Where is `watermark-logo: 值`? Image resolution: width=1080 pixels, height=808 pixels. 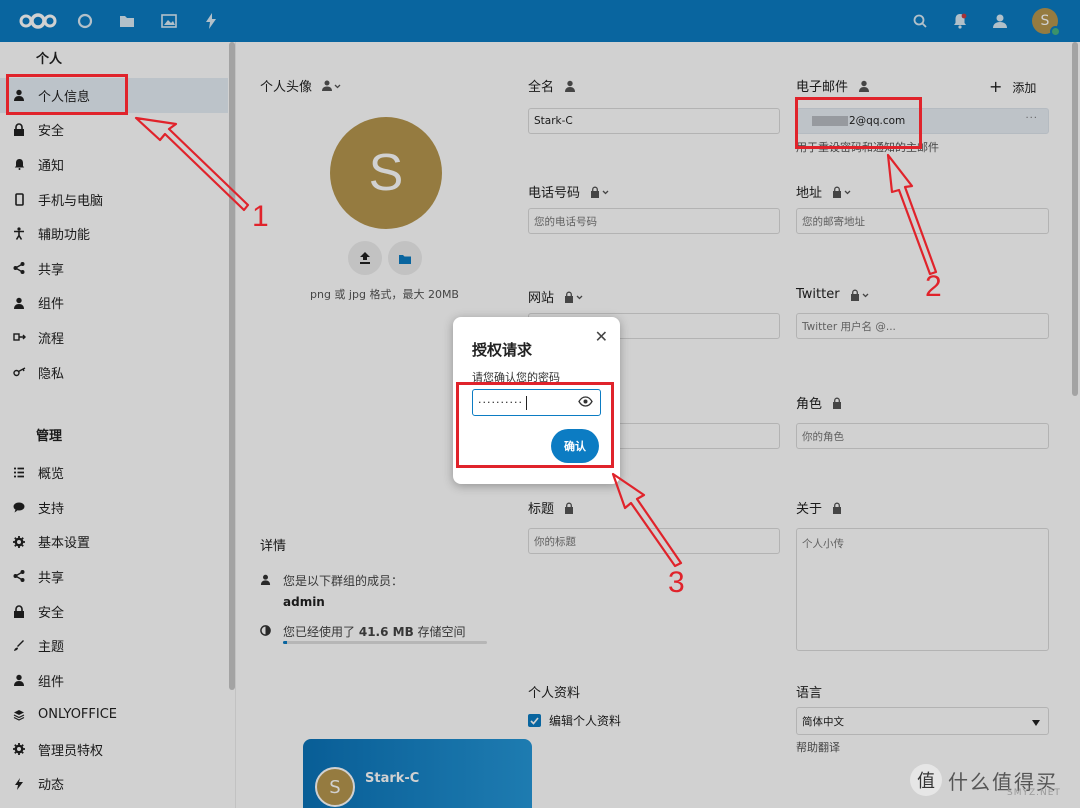
watermark-logo: 值 is located at coordinates (926, 780).